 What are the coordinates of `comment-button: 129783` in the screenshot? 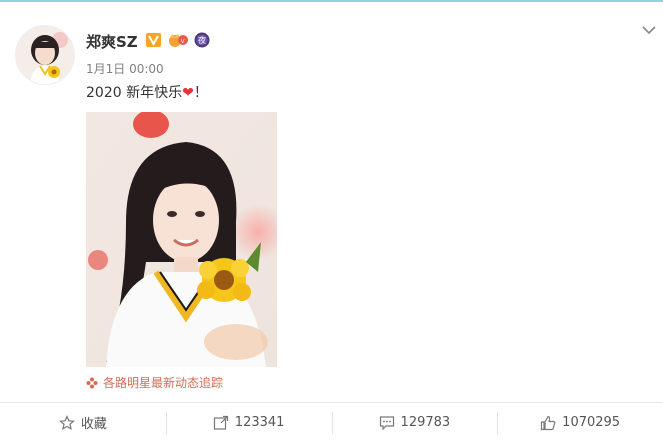 It's located at (414, 422).